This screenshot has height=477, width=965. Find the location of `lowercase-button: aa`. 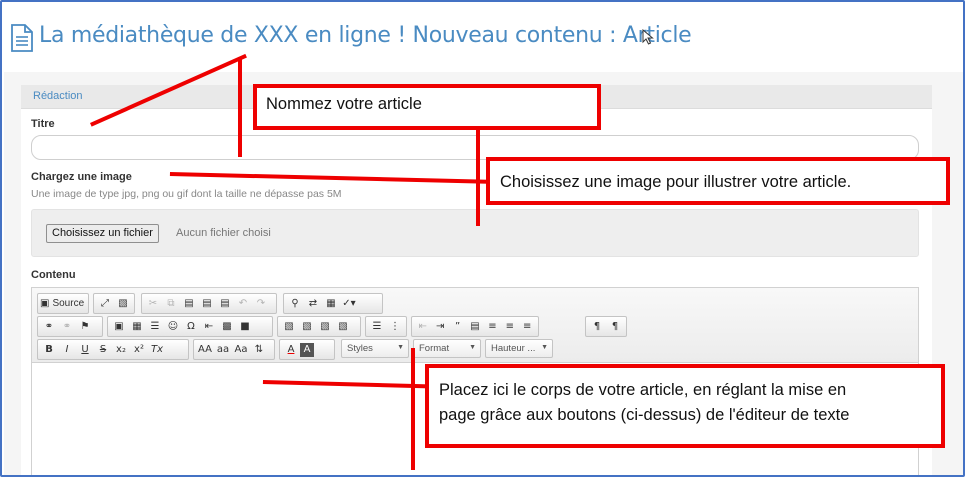

lowercase-button: aa is located at coordinates (223, 349).